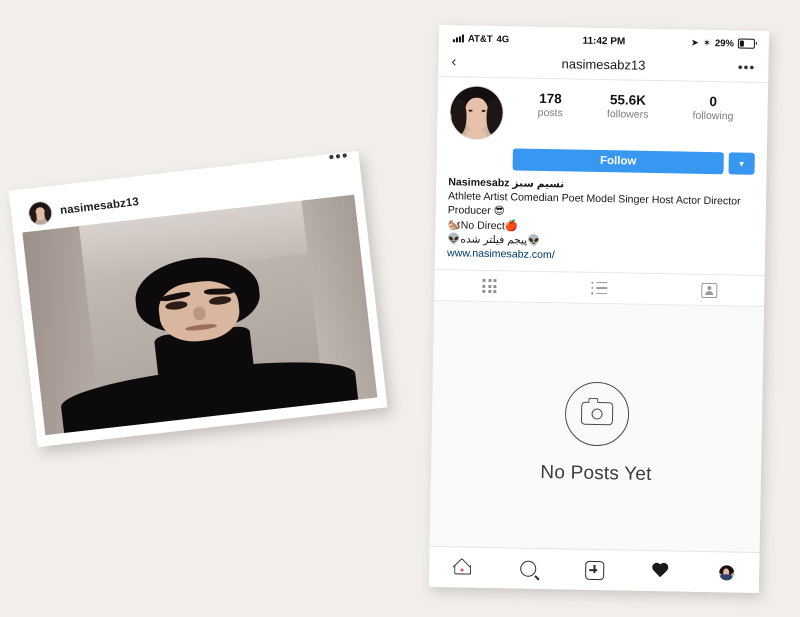  I want to click on bottom-tab-bar, so click(594, 569).